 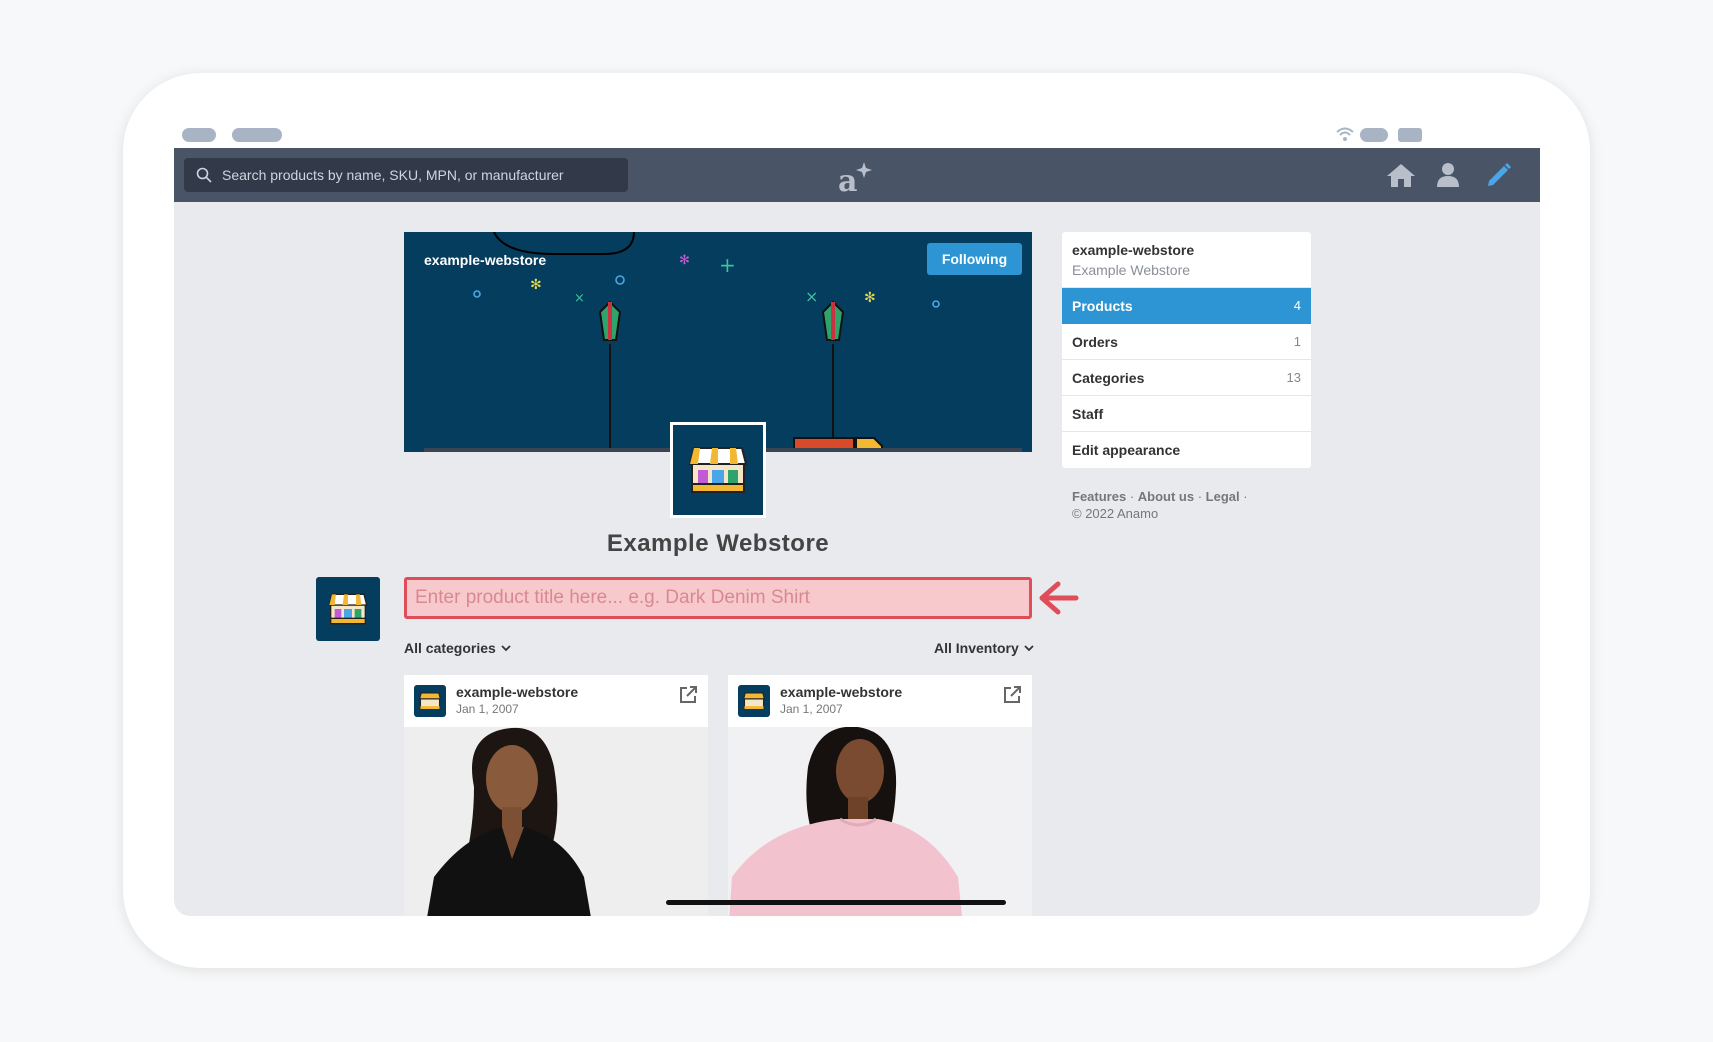 I want to click on sidebar-item-products: Products 4, so click(x=1186, y=306).